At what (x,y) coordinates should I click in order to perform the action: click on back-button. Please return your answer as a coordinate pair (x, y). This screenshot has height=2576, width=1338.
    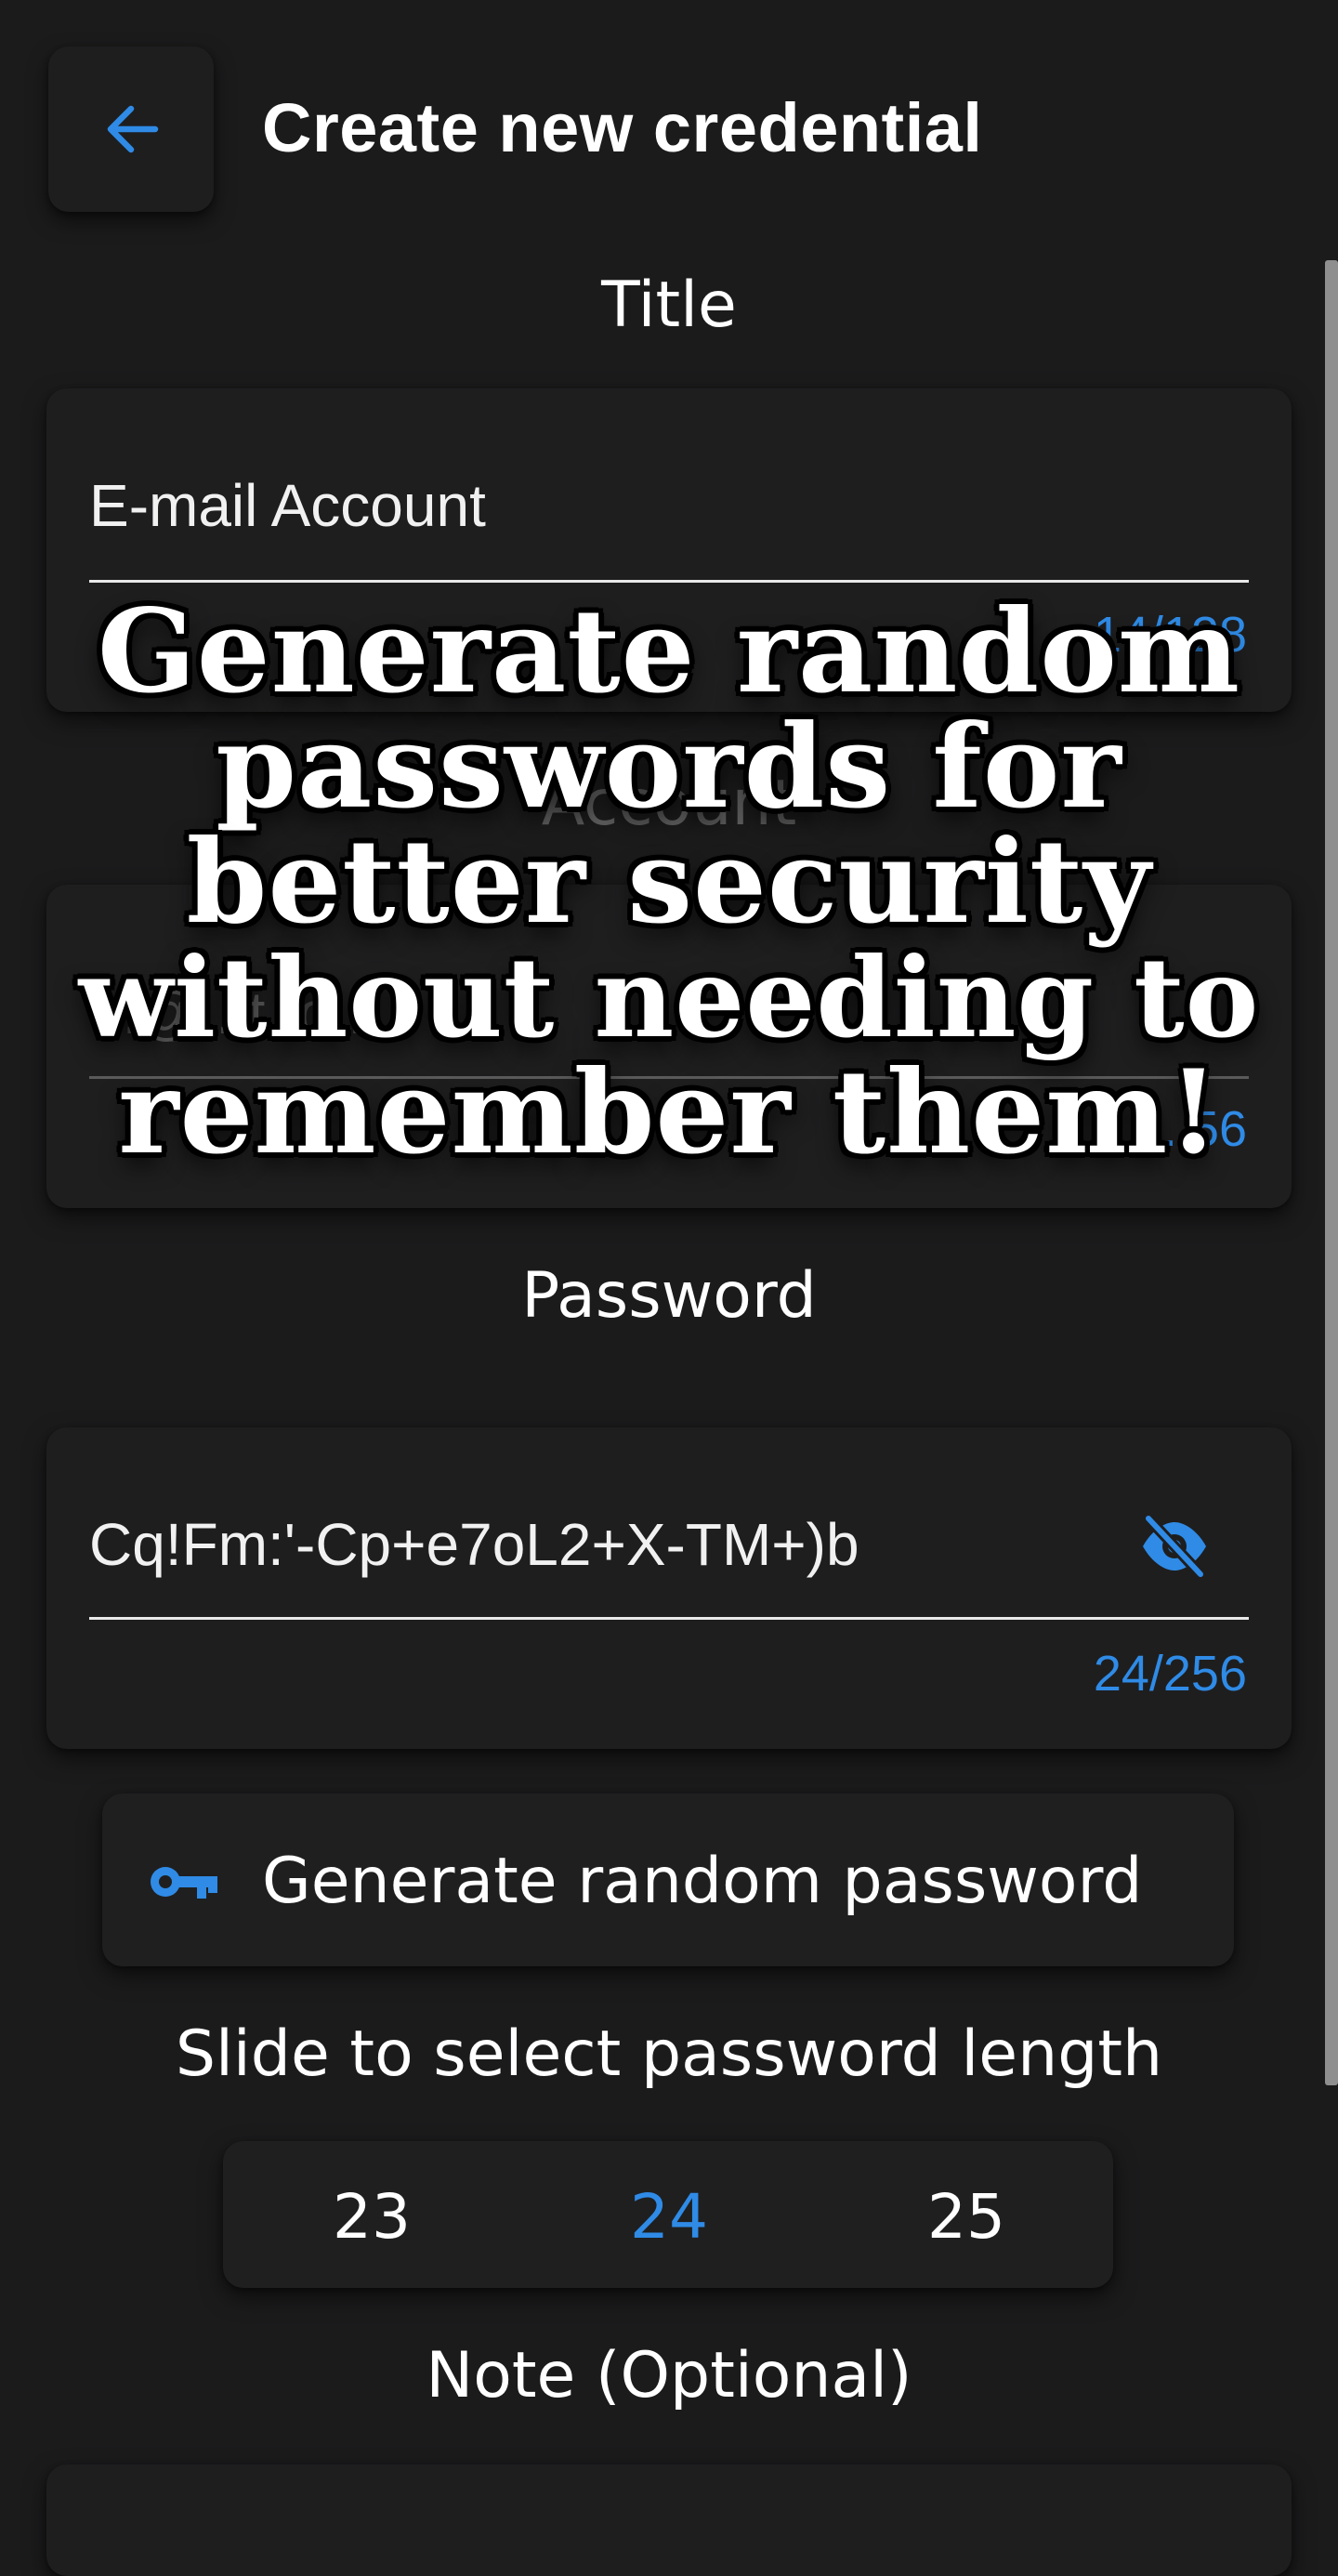
    Looking at the image, I should click on (131, 129).